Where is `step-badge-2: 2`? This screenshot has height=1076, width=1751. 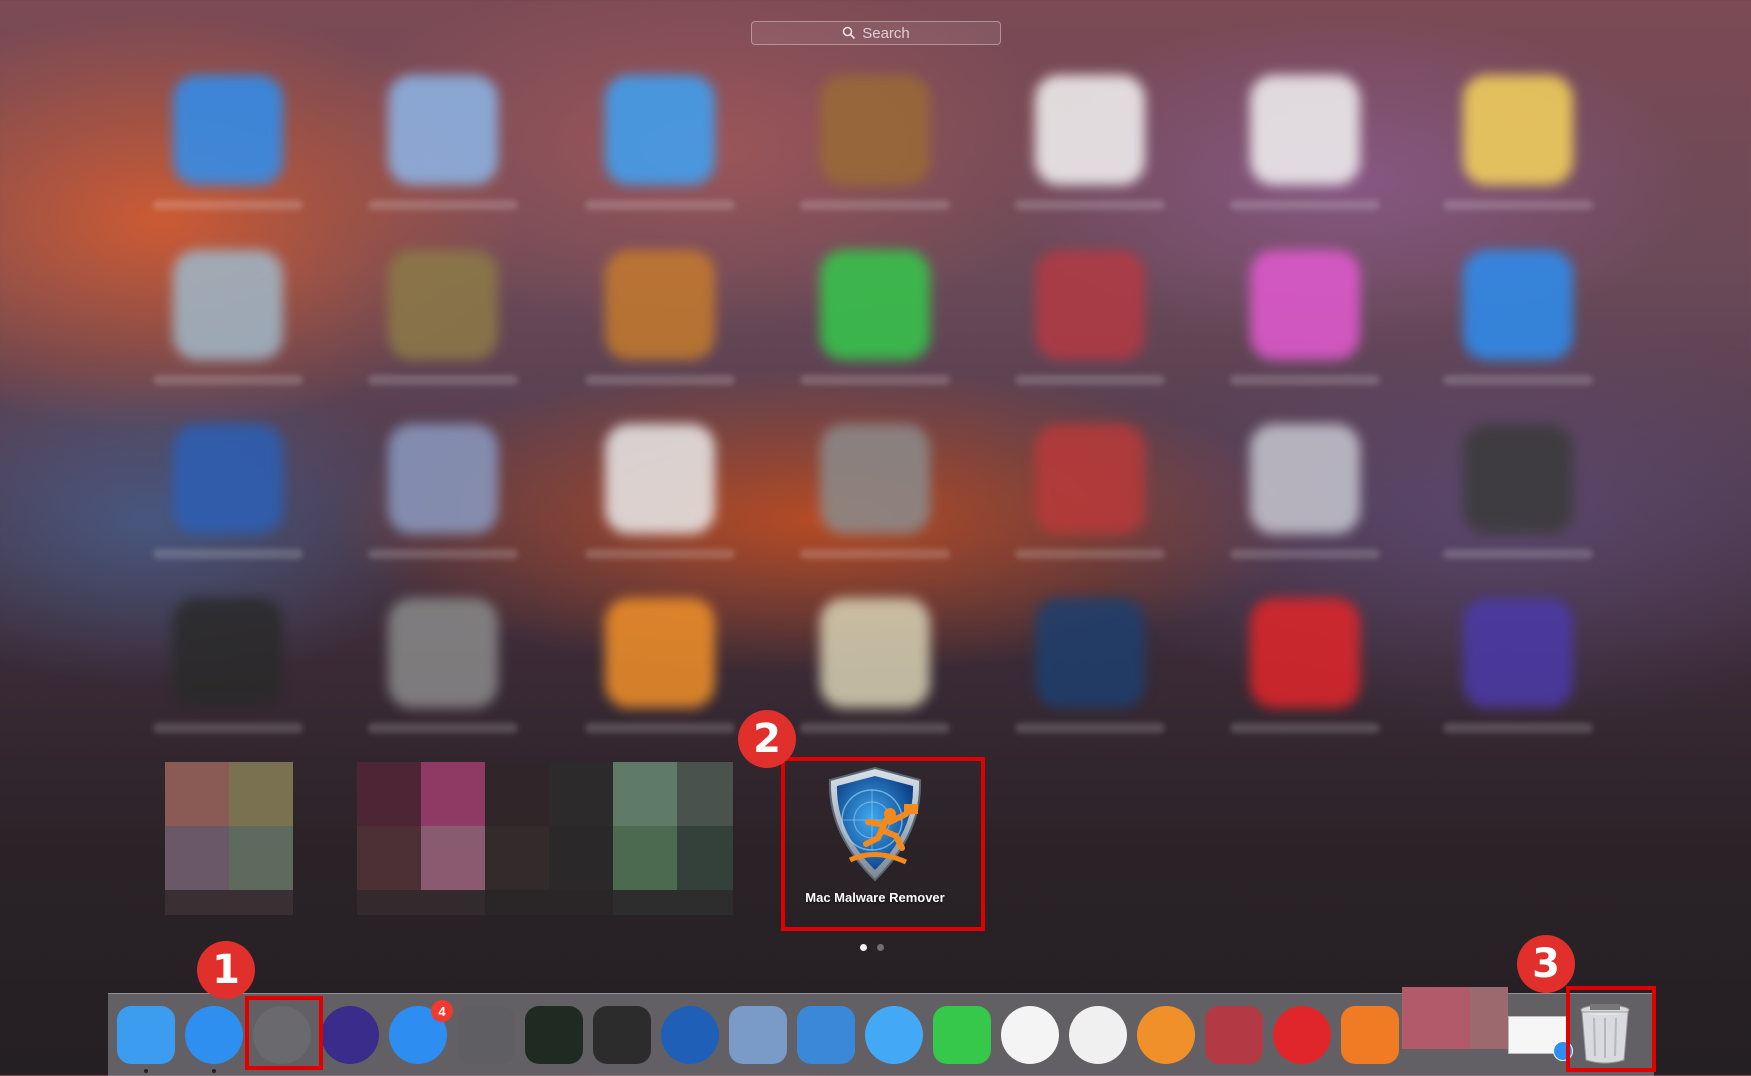
step-badge-2: 2 is located at coordinates (767, 739).